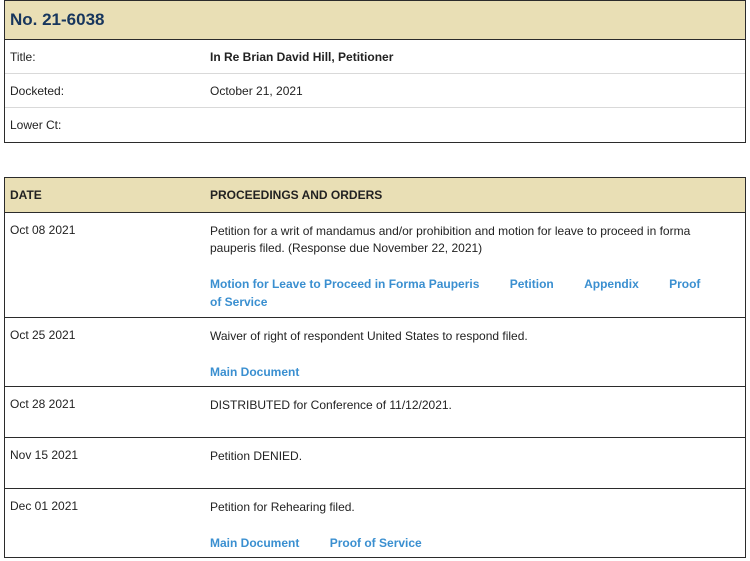 This screenshot has height=561, width=750. I want to click on proof-of-service-link: Proof of Service, so click(376, 543).